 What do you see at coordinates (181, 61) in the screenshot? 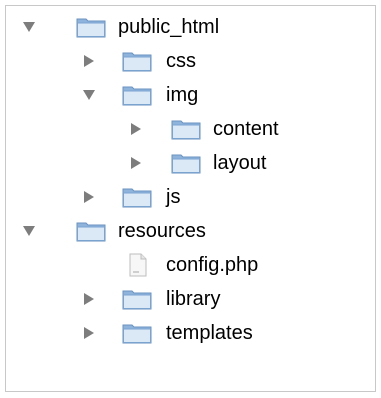
I see `tree-item-label: css` at bounding box center [181, 61].